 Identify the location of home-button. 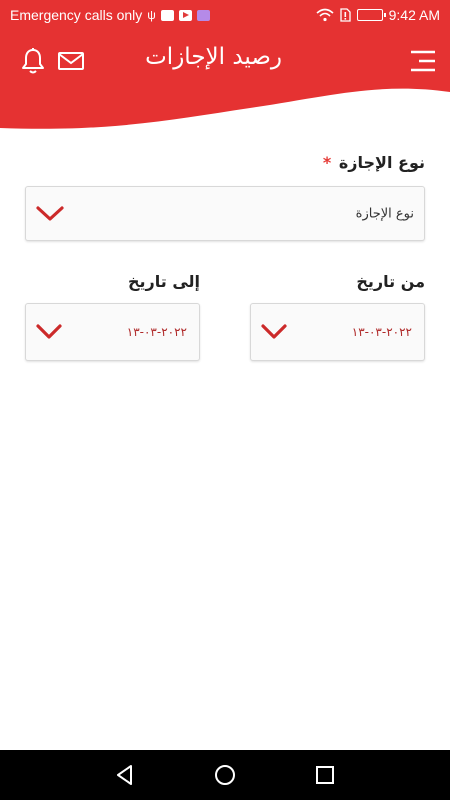
(225, 775).